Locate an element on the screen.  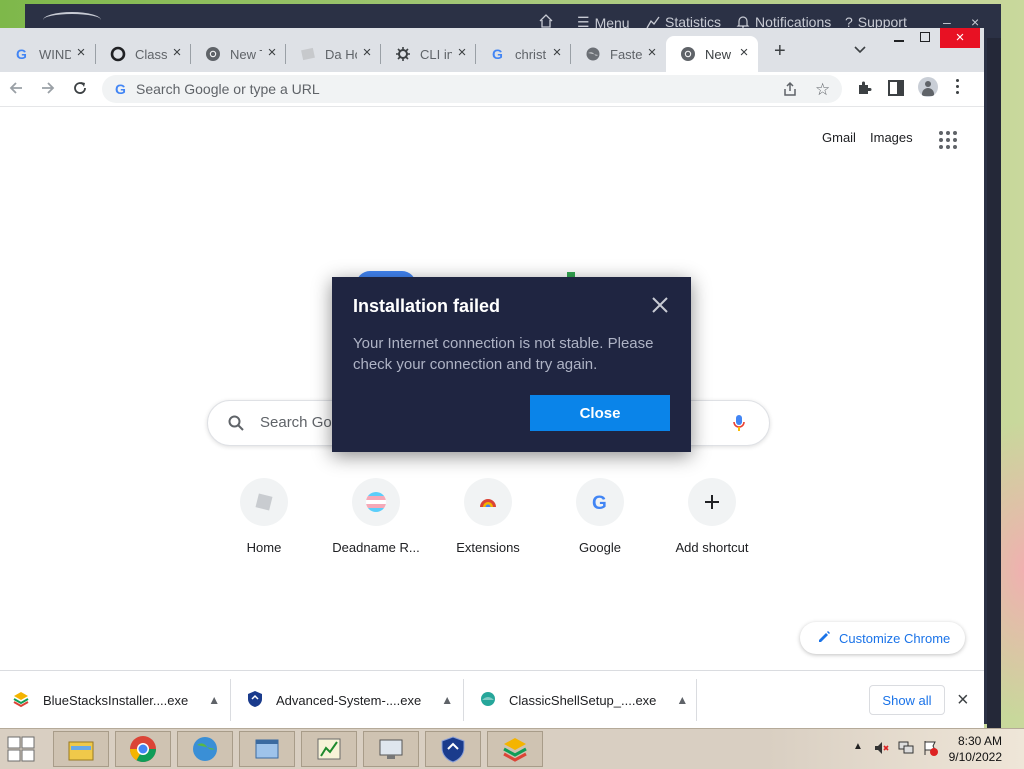
taskbar: ▲ 8:30 AM 9/10/2022 is located at coordinates (512, 748).